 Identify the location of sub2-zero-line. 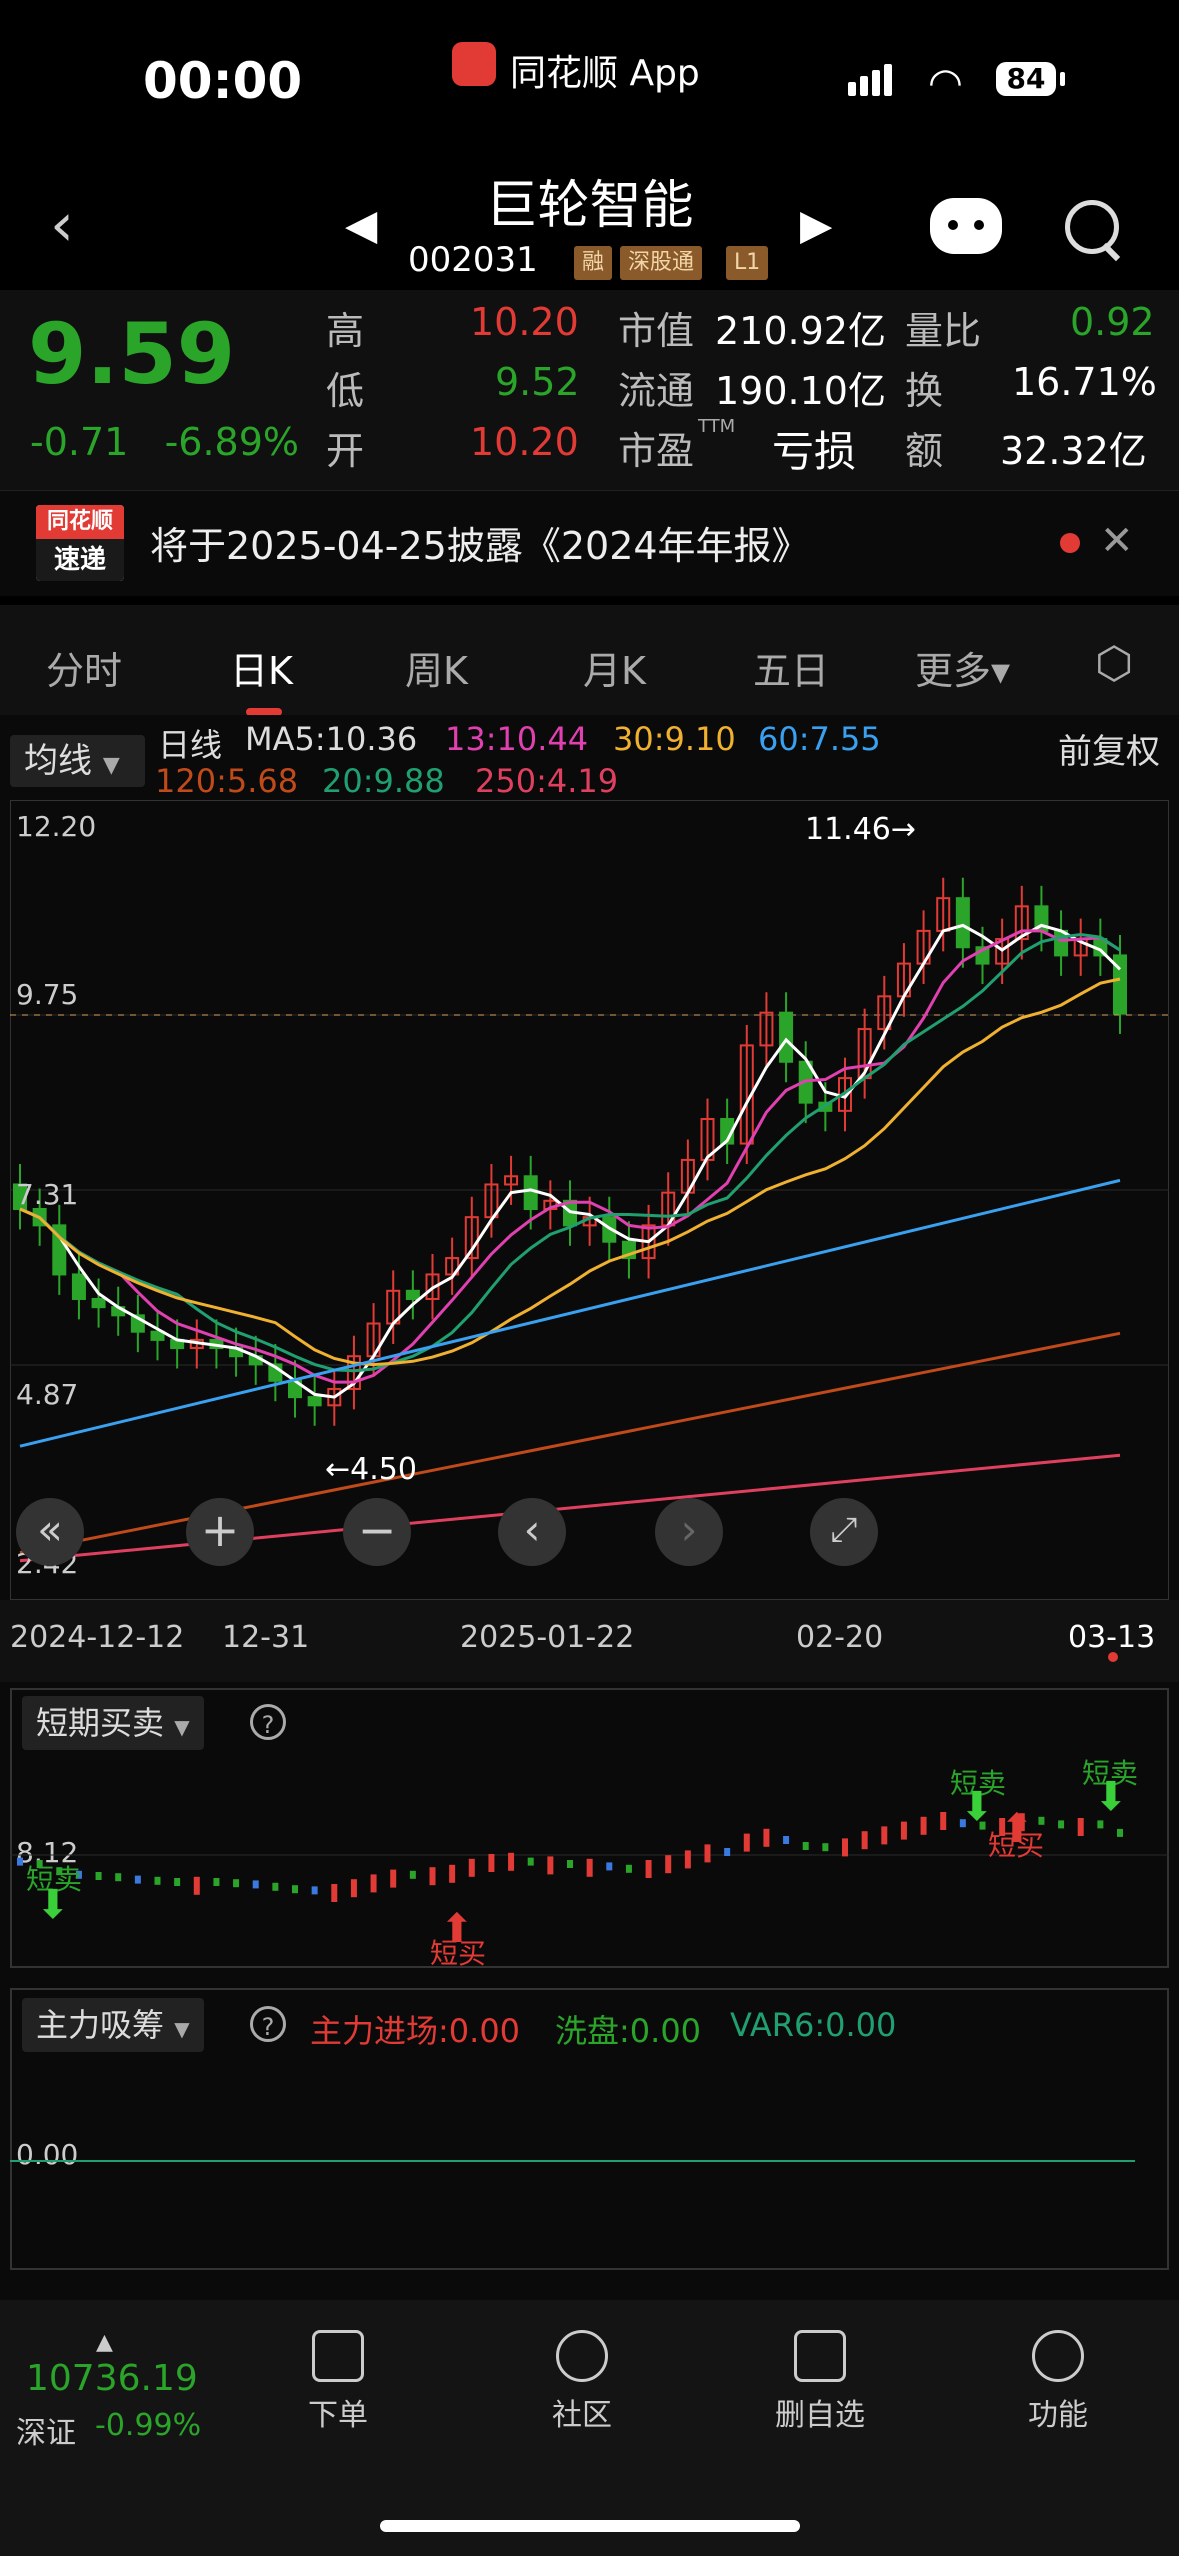
(572, 2161).